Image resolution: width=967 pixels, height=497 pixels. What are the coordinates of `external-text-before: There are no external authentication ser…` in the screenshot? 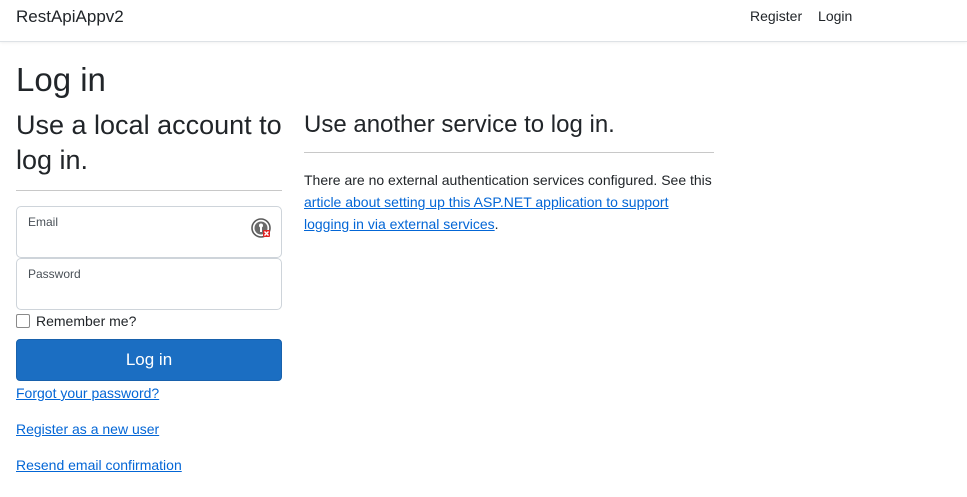 It's located at (508, 180).